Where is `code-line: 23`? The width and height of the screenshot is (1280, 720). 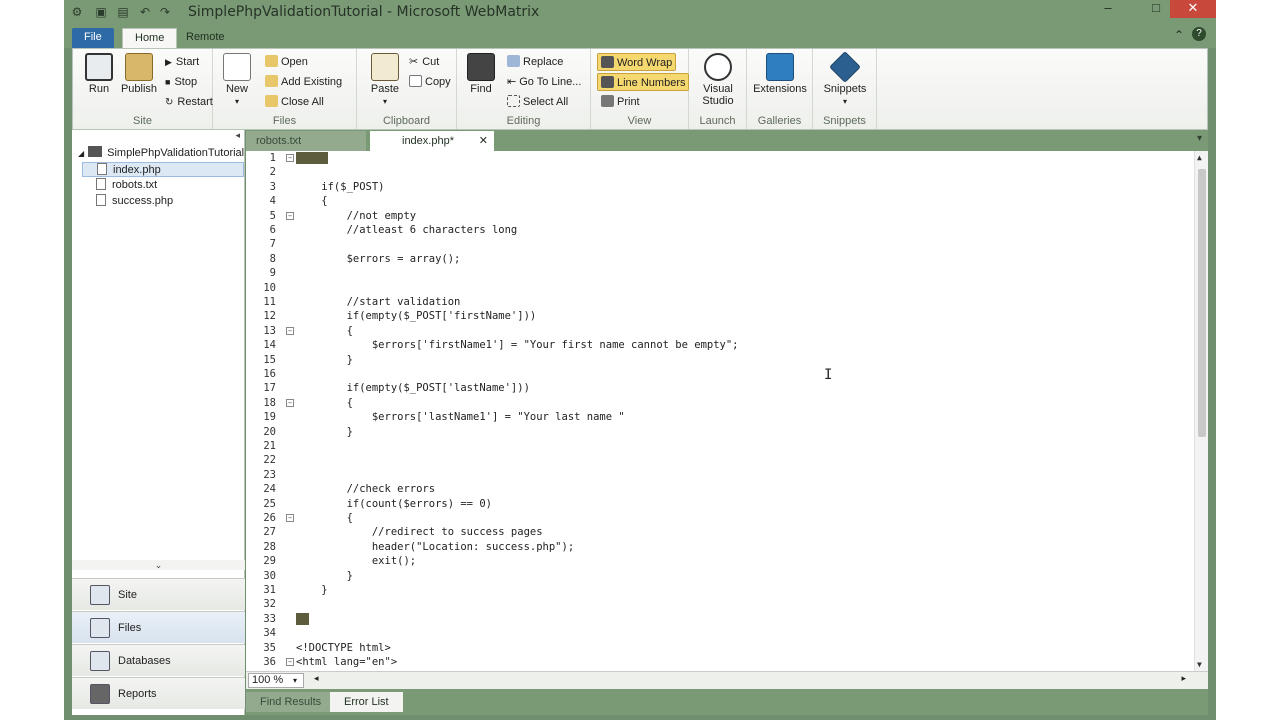 code-line: 23 is located at coordinates (716, 475).